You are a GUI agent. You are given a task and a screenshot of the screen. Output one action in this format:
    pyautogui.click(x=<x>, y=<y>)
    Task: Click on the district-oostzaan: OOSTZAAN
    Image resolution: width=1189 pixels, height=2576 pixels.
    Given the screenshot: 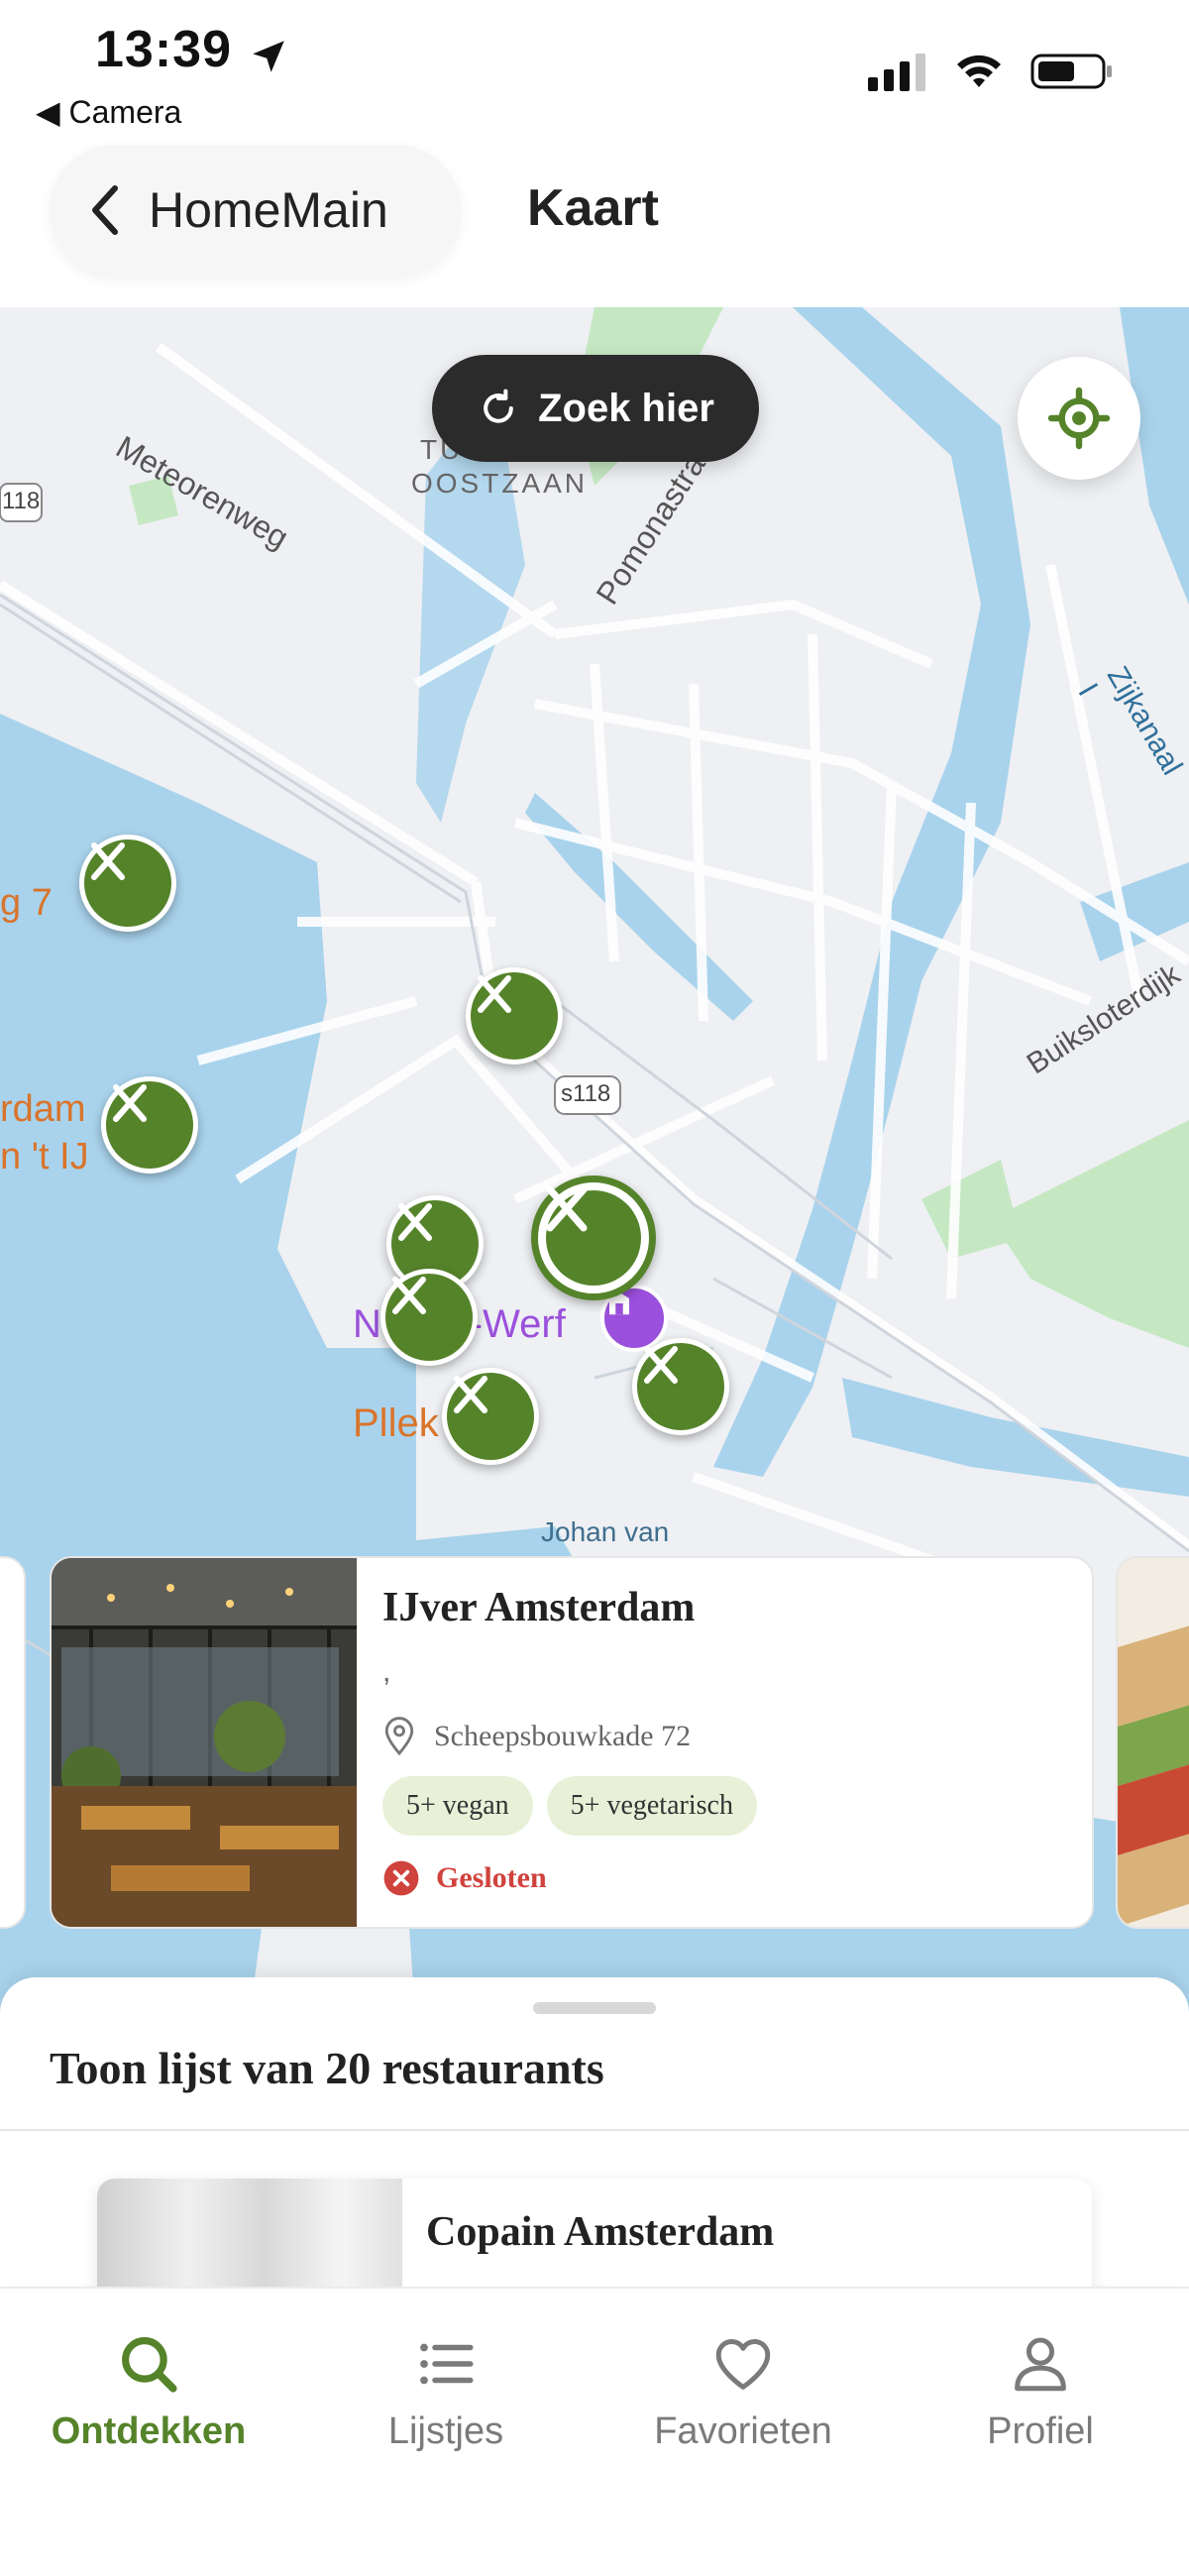 What is the action you would take?
    pyautogui.click(x=500, y=483)
    